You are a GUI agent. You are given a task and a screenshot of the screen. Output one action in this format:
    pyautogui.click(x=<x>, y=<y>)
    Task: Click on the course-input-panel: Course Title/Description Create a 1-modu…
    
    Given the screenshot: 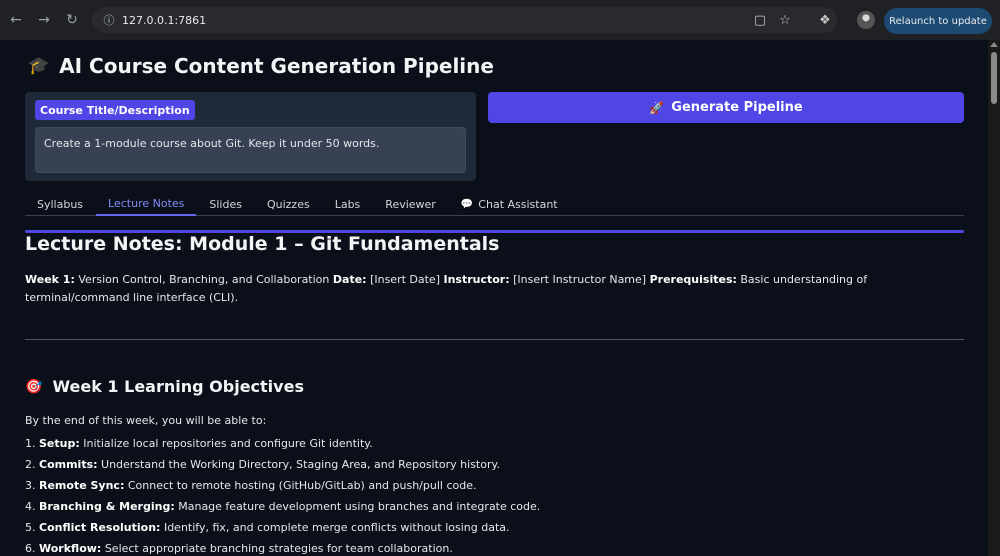 What is the action you would take?
    pyautogui.click(x=250, y=136)
    